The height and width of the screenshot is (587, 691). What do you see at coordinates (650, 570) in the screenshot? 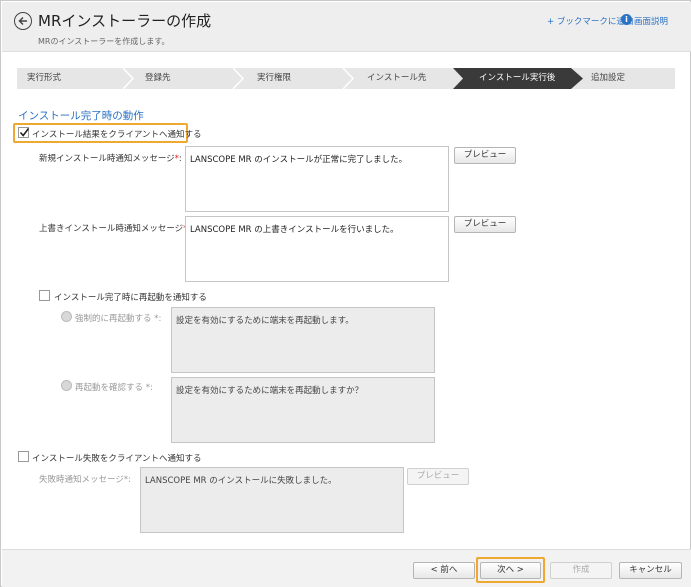
I see `cancel-button: キャンセル` at bounding box center [650, 570].